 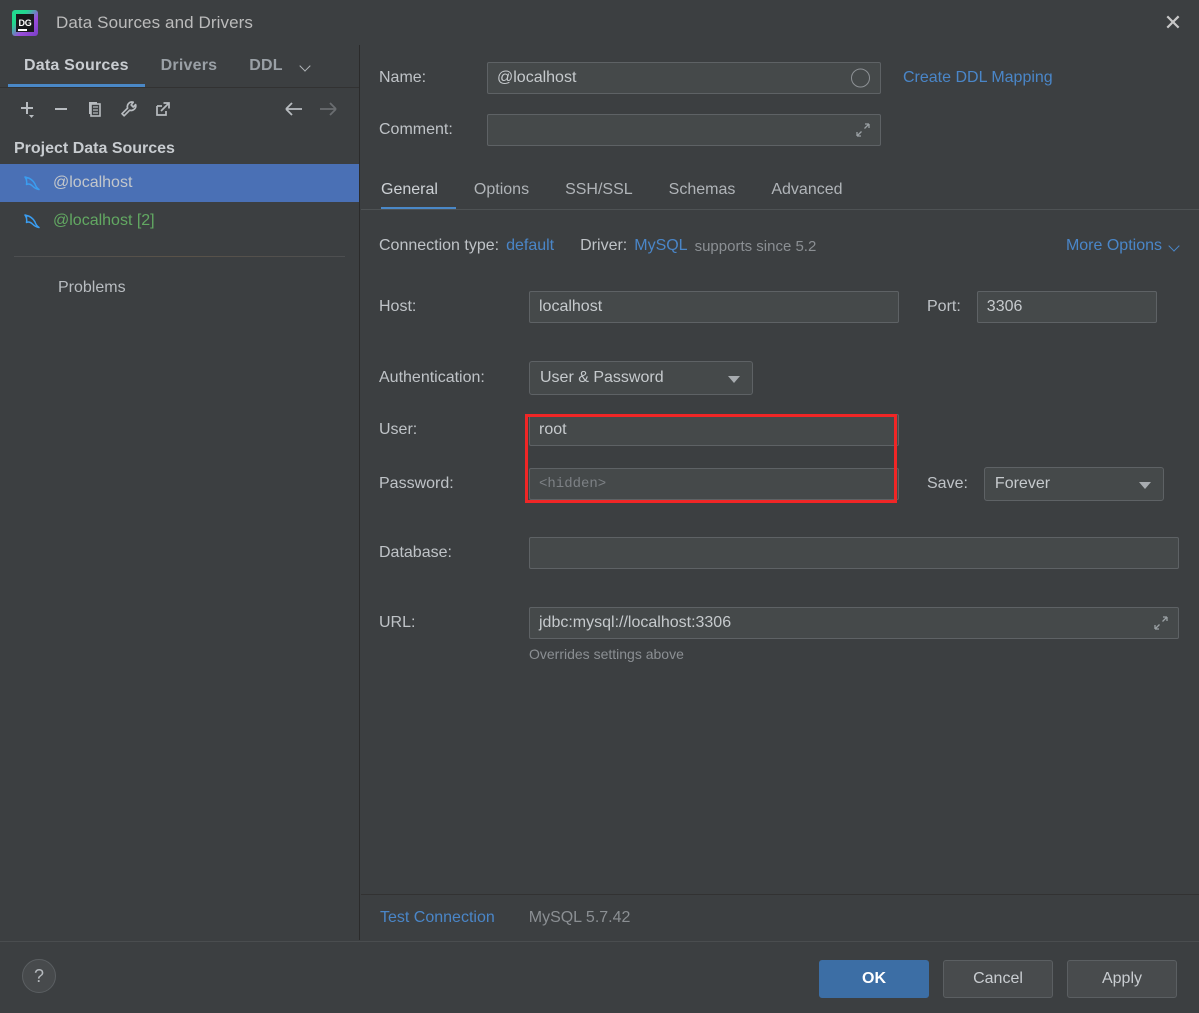 I want to click on external-link-icon, so click(x=163, y=109).